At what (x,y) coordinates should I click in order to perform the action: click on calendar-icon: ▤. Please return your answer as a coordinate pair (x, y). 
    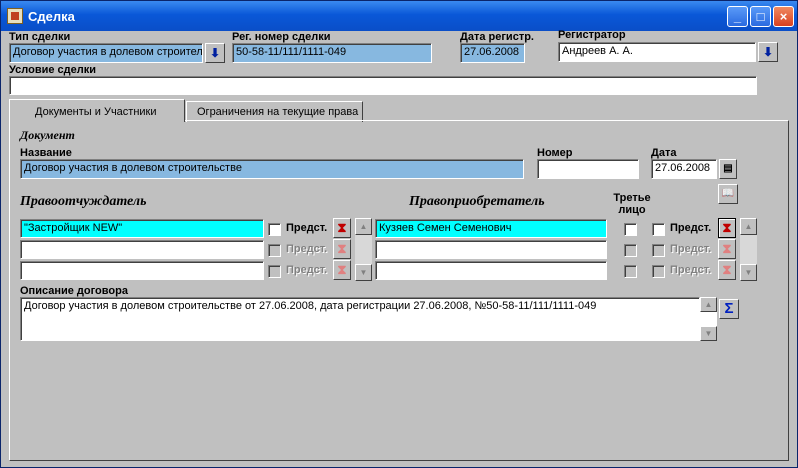
    Looking at the image, I should click on (728, 168).